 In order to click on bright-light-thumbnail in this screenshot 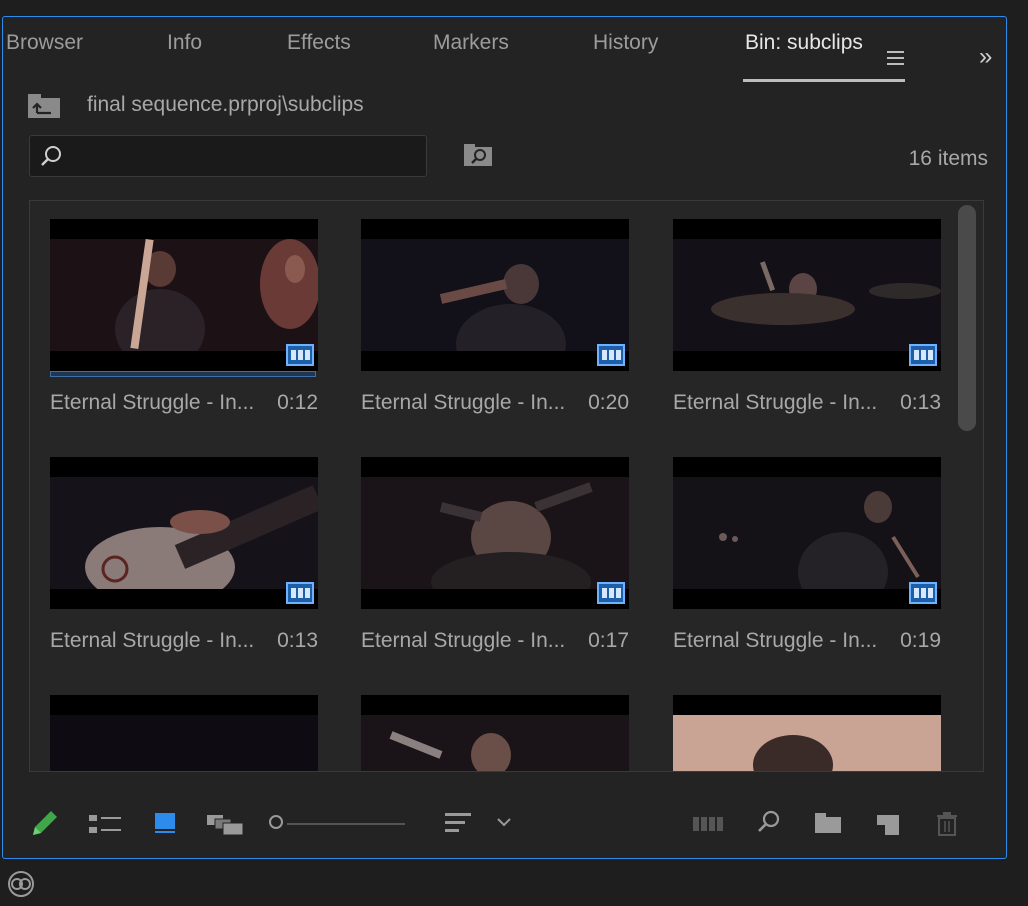, I will do `click(807, 743)`.